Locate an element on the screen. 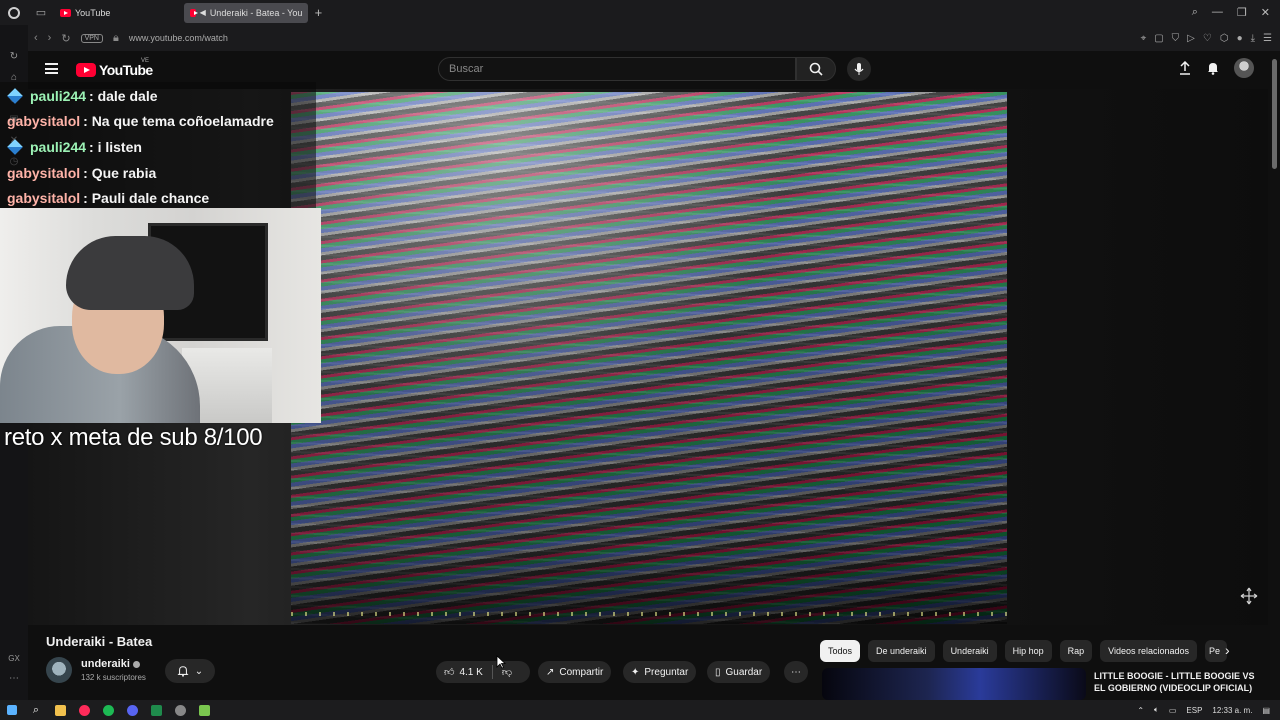 The height and width of the screenshot is (720, 1280). pin-icon: ⌖ is located at coordinates (1144, 38).